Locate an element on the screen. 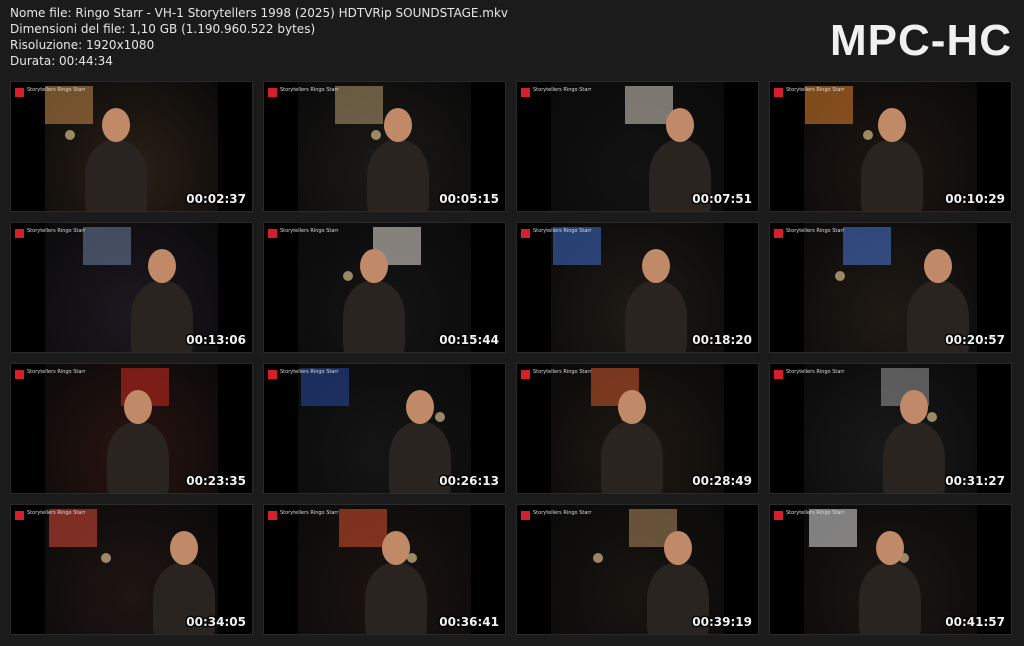 This screenshot has height=646, width=1024. timestamp-label: 00:13:06 is located at coordinates (216, 340).